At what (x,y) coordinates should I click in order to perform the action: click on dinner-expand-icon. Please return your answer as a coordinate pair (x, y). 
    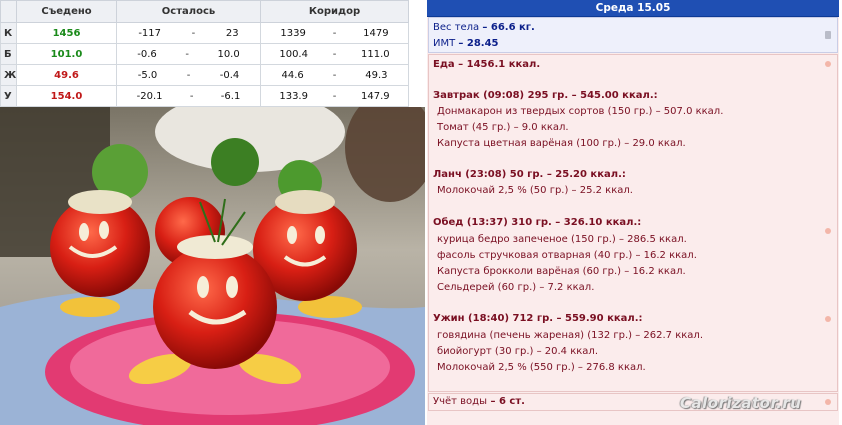
    Looking at the image, I should click on (828, 231).